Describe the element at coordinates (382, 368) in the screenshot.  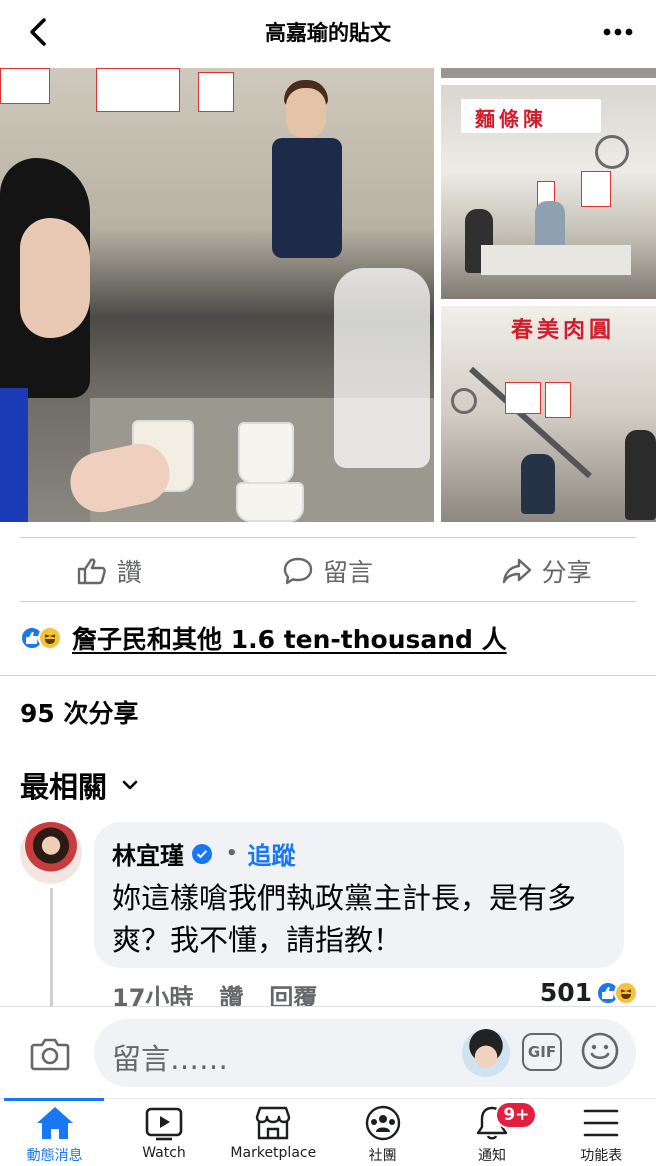
I see `takeaway-bag` at that location.